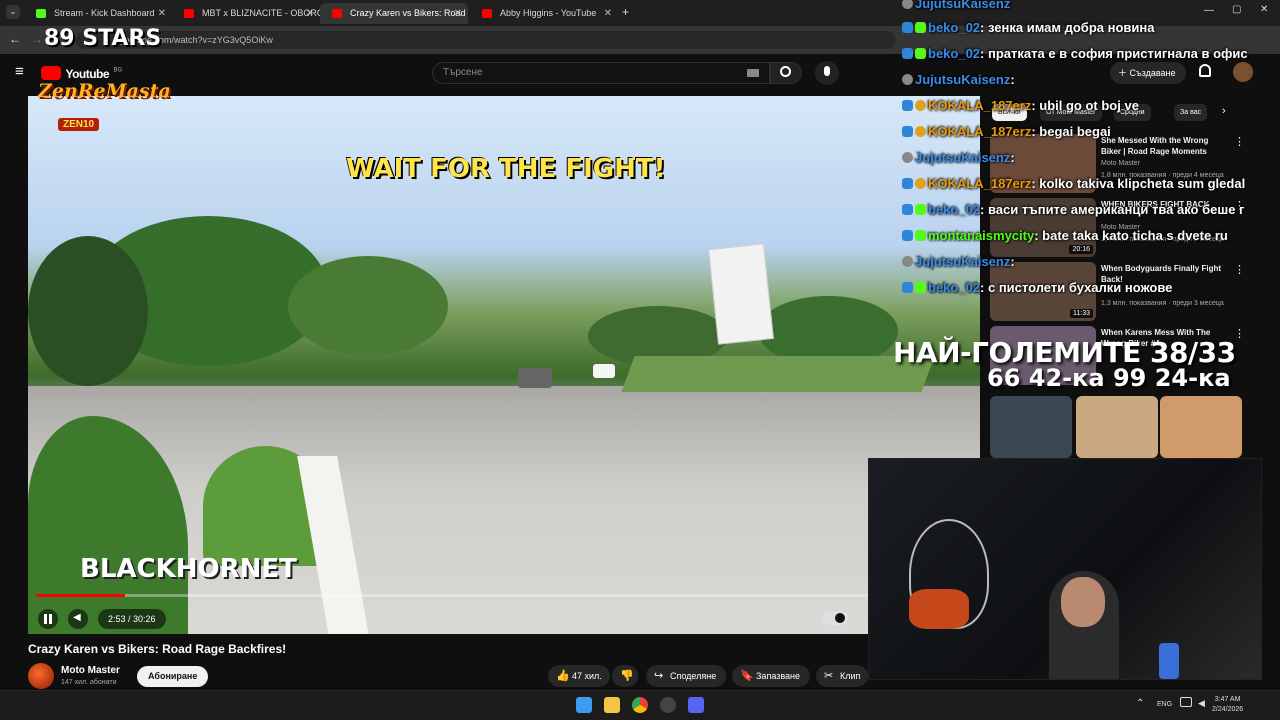  What do you see at coordinates (368, 306) in the screenshot?
I see `tree` at bounding box center [368, 306].